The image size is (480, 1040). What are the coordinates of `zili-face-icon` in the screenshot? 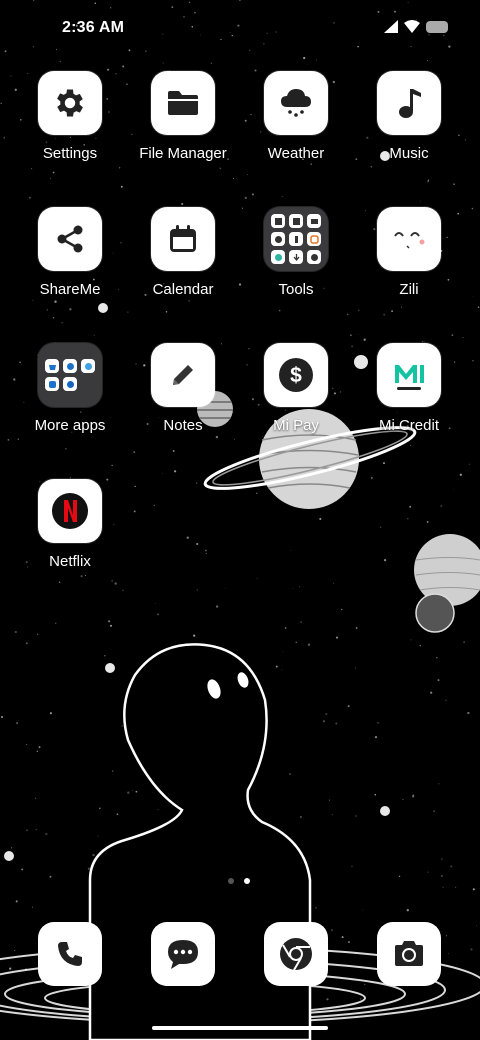 It's located at (409, 240).